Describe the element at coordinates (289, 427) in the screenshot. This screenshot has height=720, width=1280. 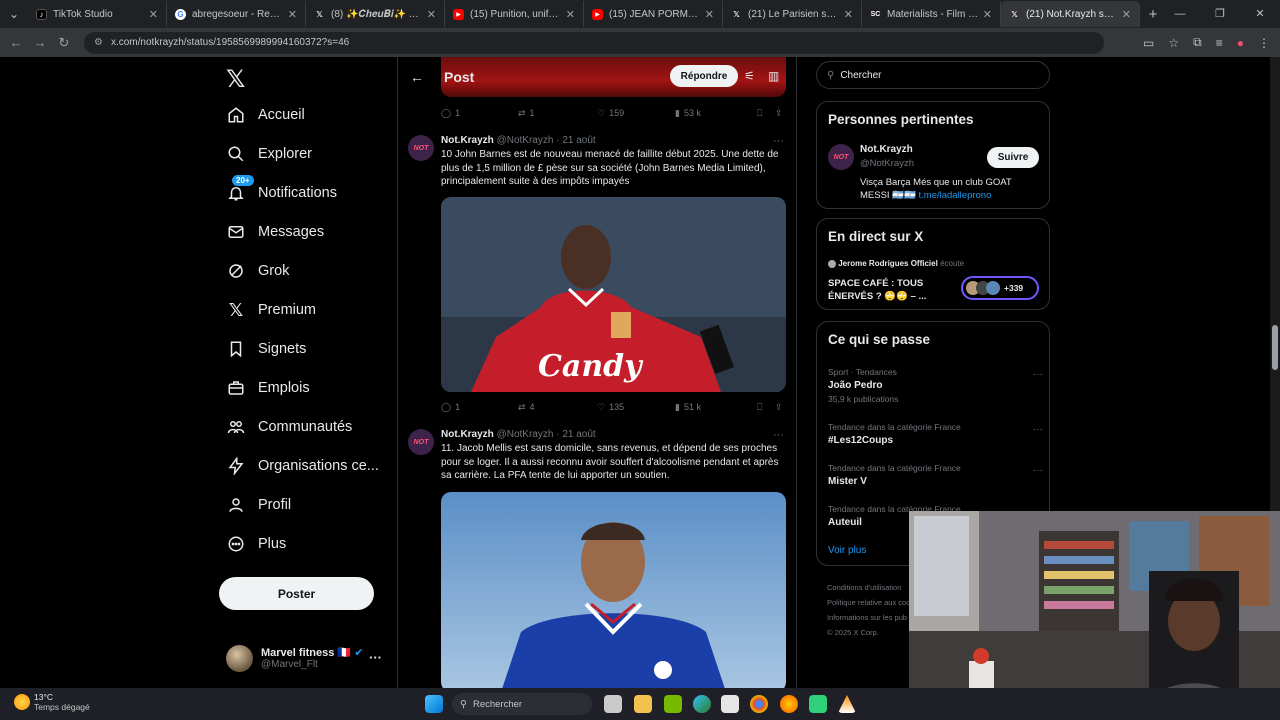
I see `nav-communities: Communautés` at that location.